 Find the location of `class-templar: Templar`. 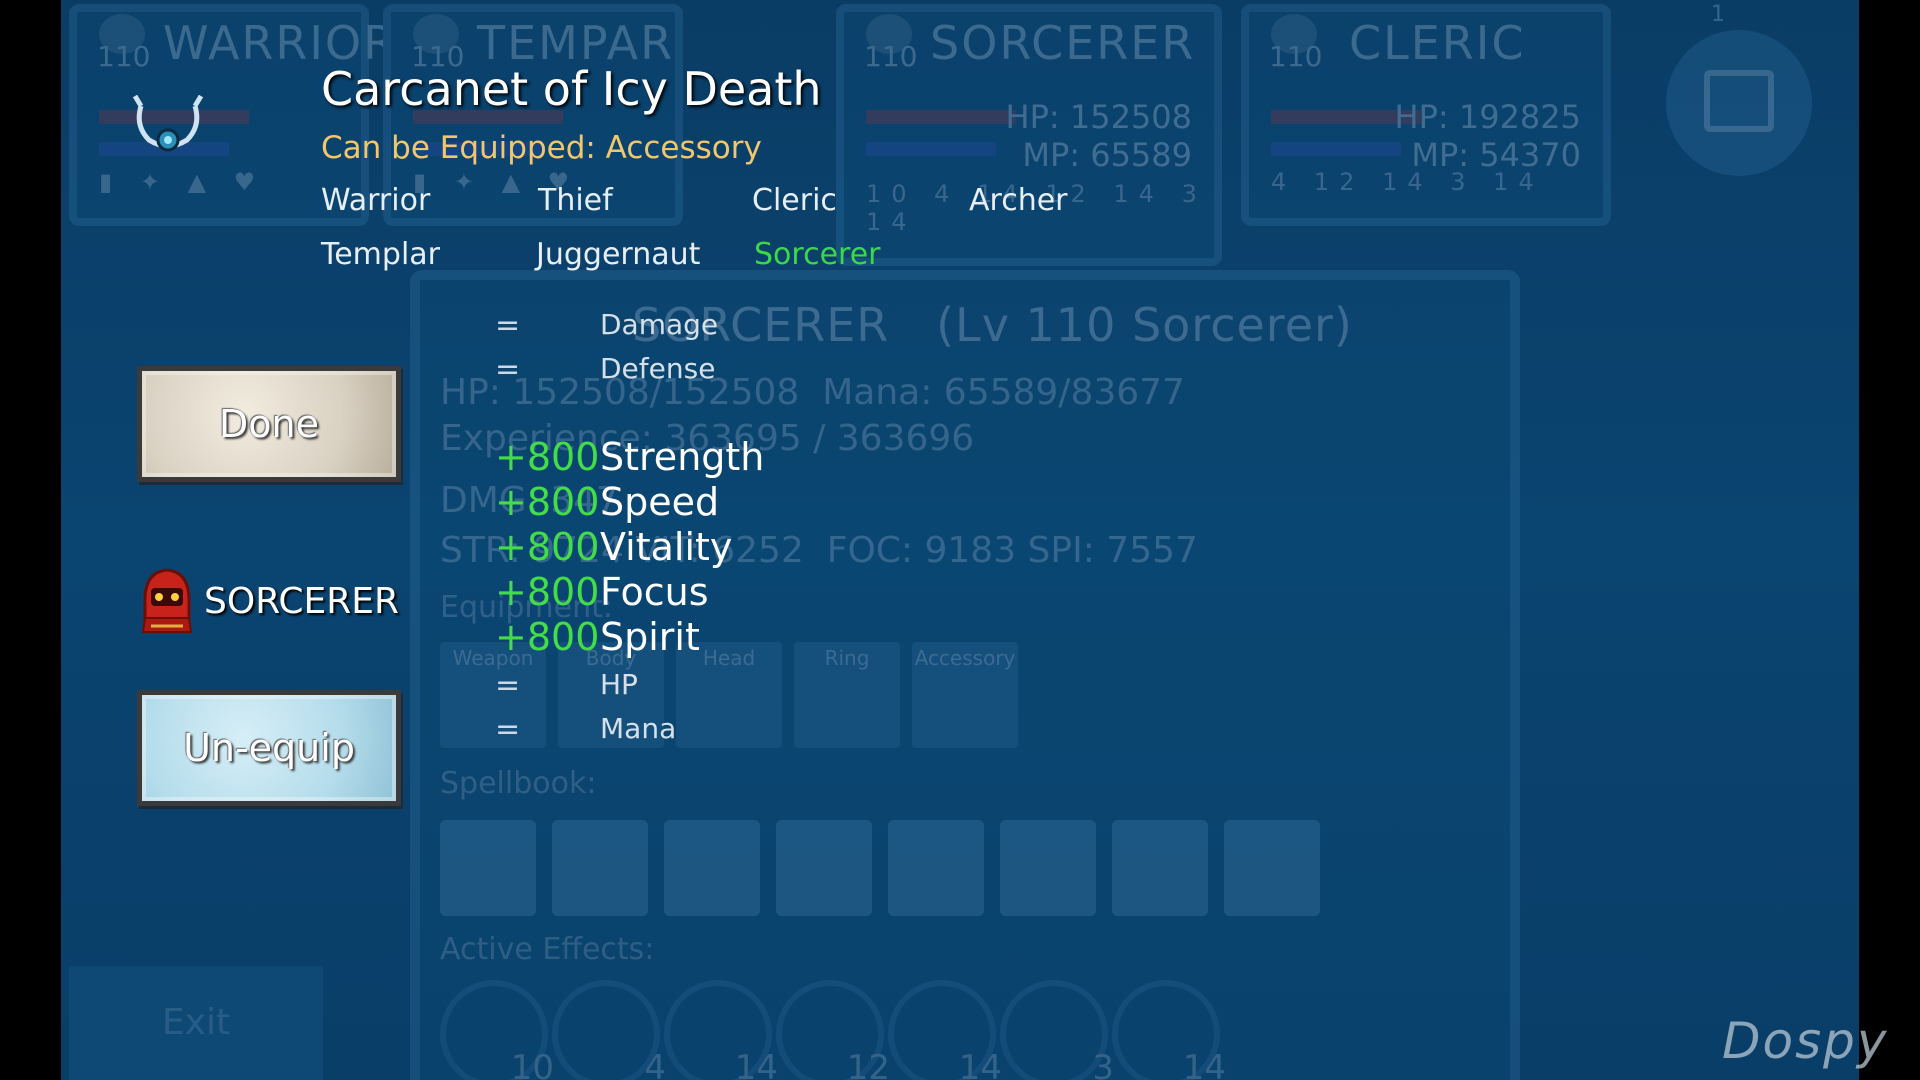

class-templar: Templar is located at coordinates (381, 254).